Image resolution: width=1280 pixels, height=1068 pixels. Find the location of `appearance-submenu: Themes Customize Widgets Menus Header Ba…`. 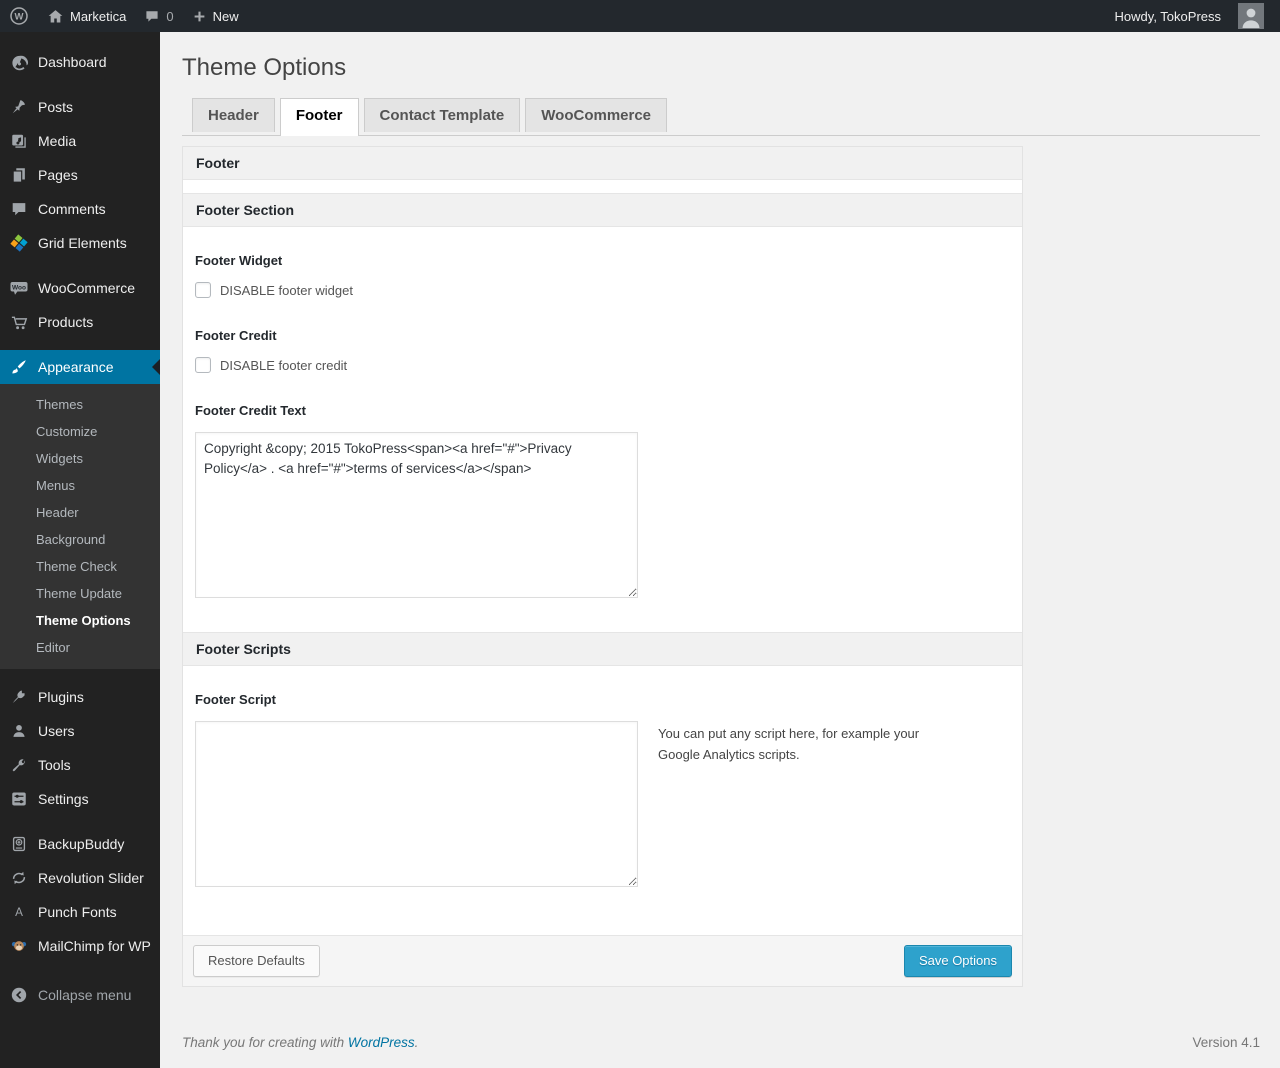

appearance-submenu: Themes Customize Widgets Menus Header Ba… is located at coordinates (80, 526).